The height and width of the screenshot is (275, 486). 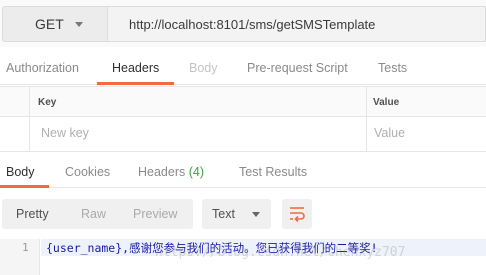 What do you see at coordinates (243, 134) in the screenshot?
I see `headers-table-row: New key Value` at bounding box center [243, 134].